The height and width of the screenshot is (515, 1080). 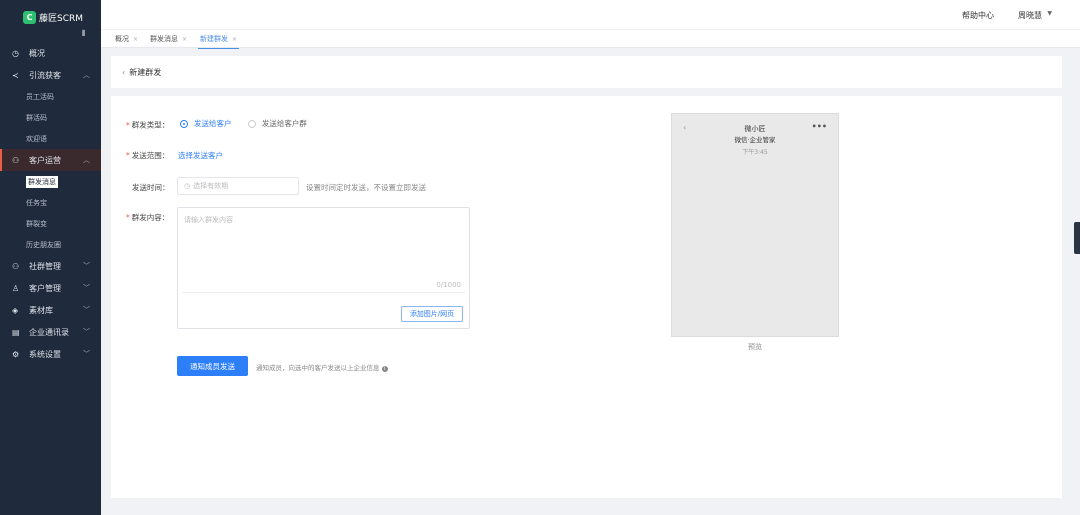 I want to click on sidebar-subitem-welcome: 欢迎语, so click(x=50, y=138).